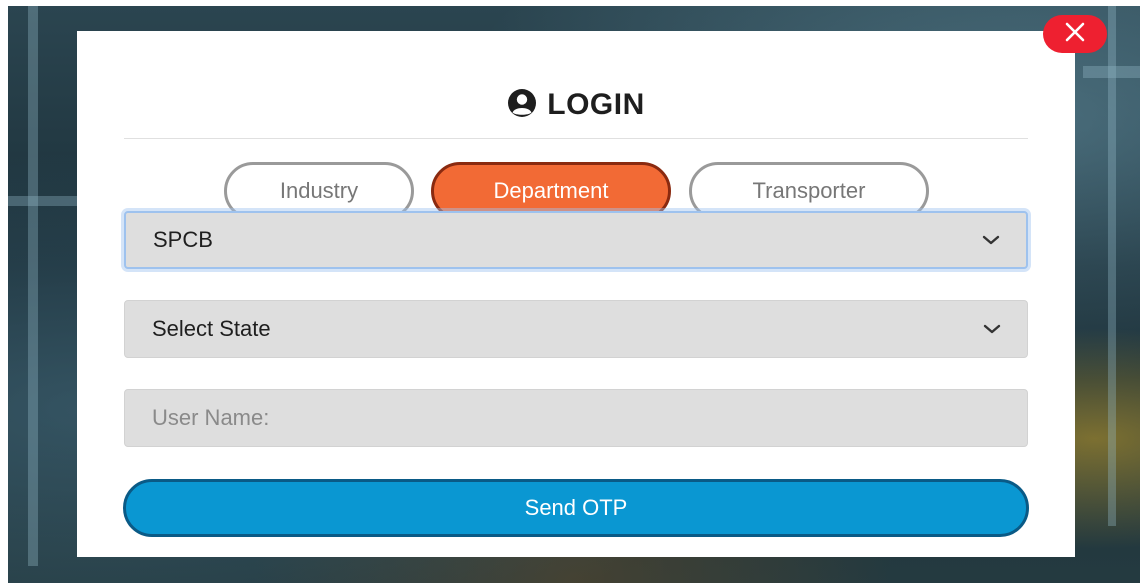 This screenshot has width=1140, height=583. Describe the element at coordinates (211, 328) in the screenshot. I see `state-select-value: Select State` at that location.